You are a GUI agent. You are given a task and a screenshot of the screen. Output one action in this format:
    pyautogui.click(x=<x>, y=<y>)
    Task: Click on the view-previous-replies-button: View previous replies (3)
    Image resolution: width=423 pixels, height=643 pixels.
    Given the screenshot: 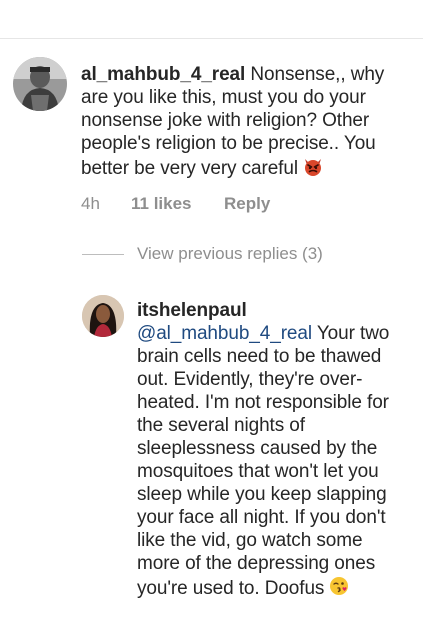 What is the action you would take?
    pyautogui.click(x=232, y=255)
    